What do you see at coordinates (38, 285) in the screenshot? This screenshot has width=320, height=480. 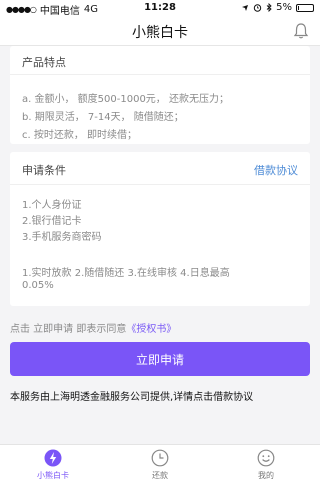 I see `highlights-line: 0.05%` at bounding box center [38, 285].